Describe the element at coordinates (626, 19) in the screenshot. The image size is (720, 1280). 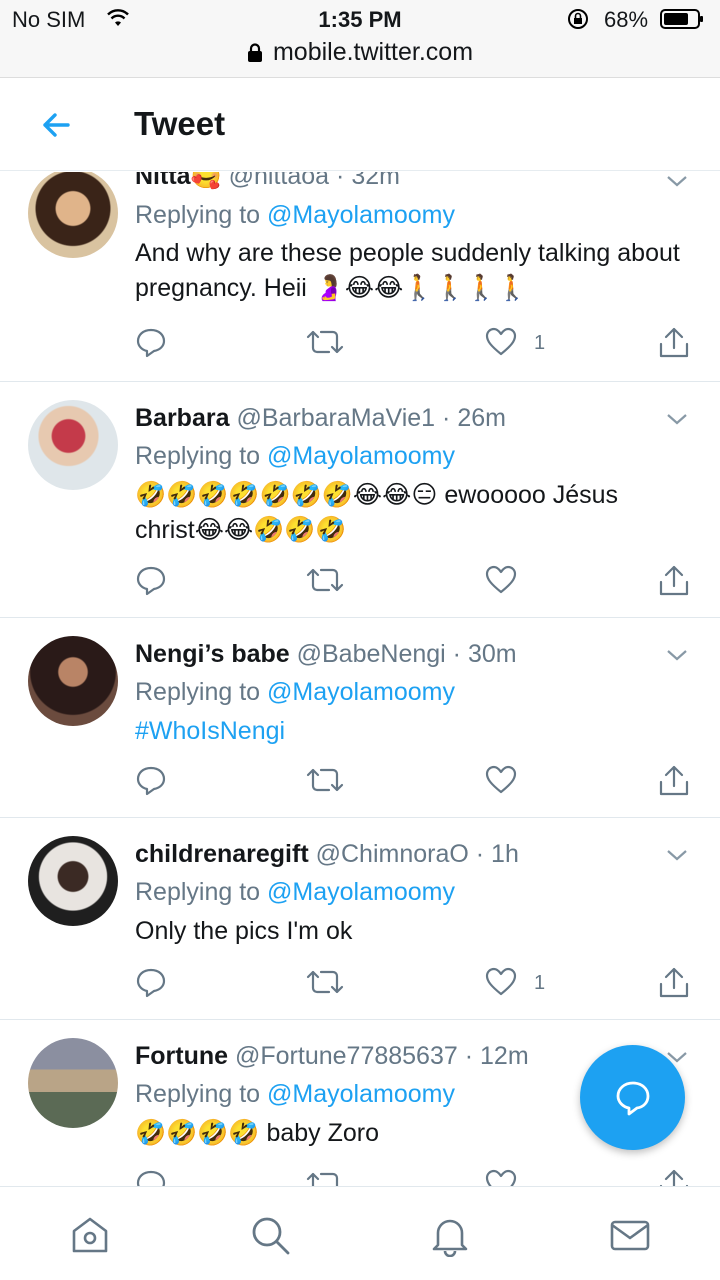
I see `battery-percent: 68%` at that location.